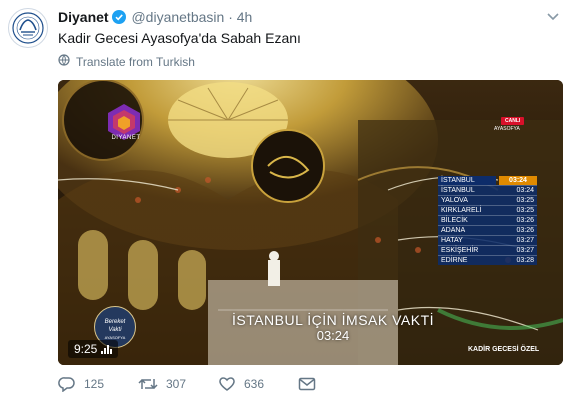  Describe the element at coordinates (126, 138) in the screenshot. I see `channel-logo-text: DIYANET` at that location.